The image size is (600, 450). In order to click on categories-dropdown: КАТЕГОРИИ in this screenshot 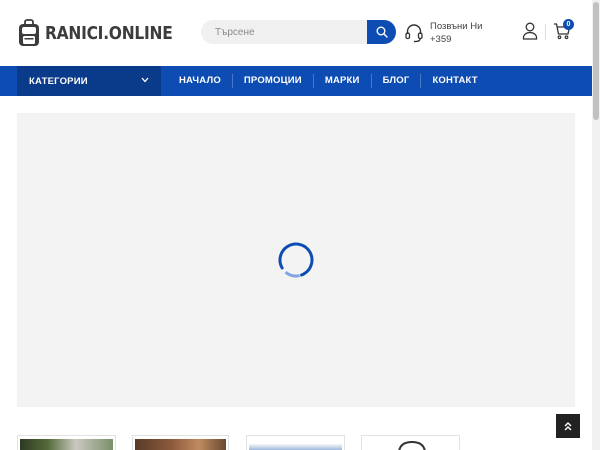, I will do `click(89, 81)`.